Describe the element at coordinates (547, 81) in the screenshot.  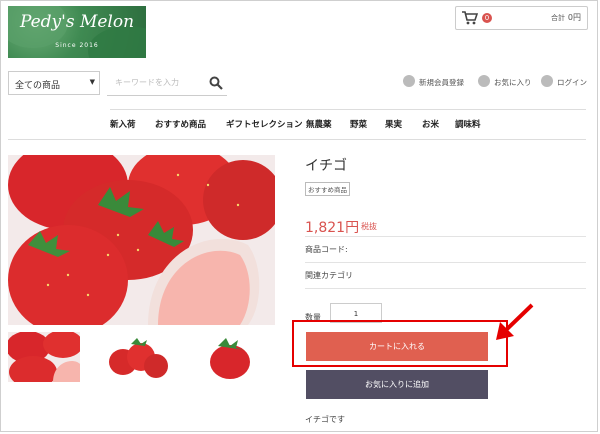
I see `lock-icon` at that location.